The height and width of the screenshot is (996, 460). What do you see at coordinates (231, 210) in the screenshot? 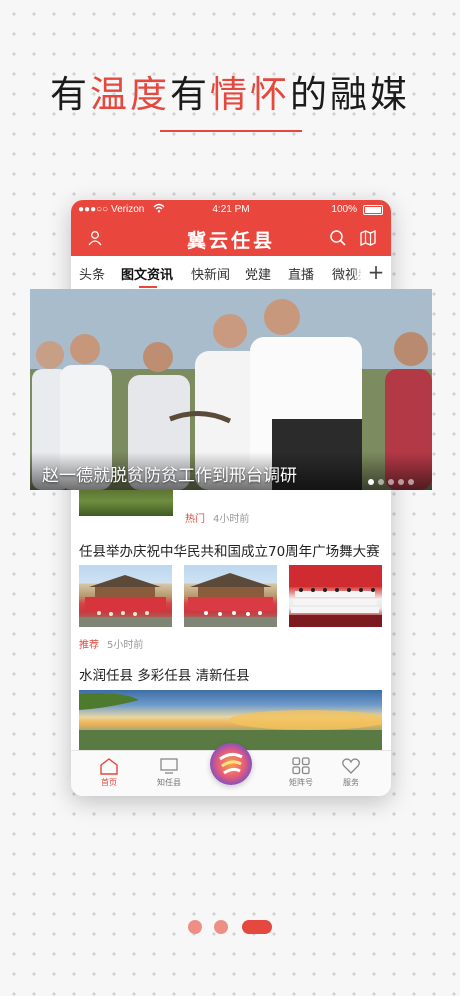
I see `status-bar: ●●●○○ Verizon 4:21 PM 100%` at bounding box center [231, 210].